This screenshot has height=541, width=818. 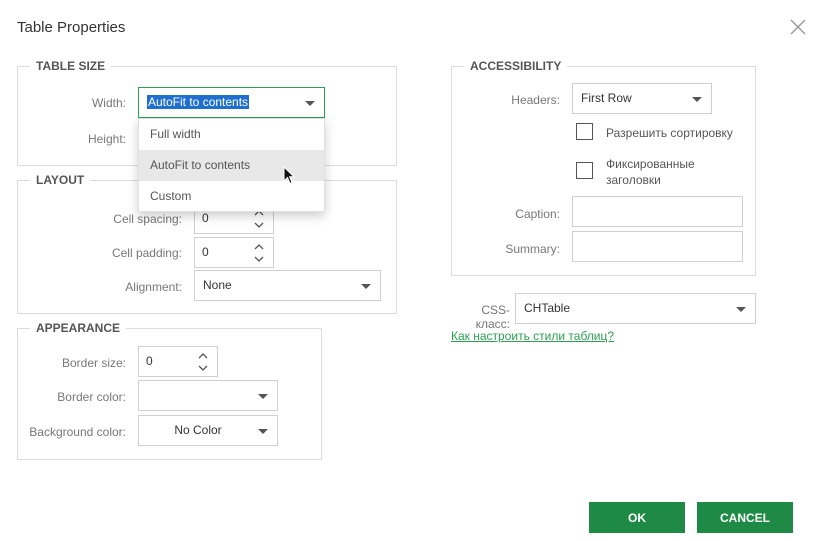 I want to click on sortable-label: Разрешить сортировку, so click(x=669, y=133).